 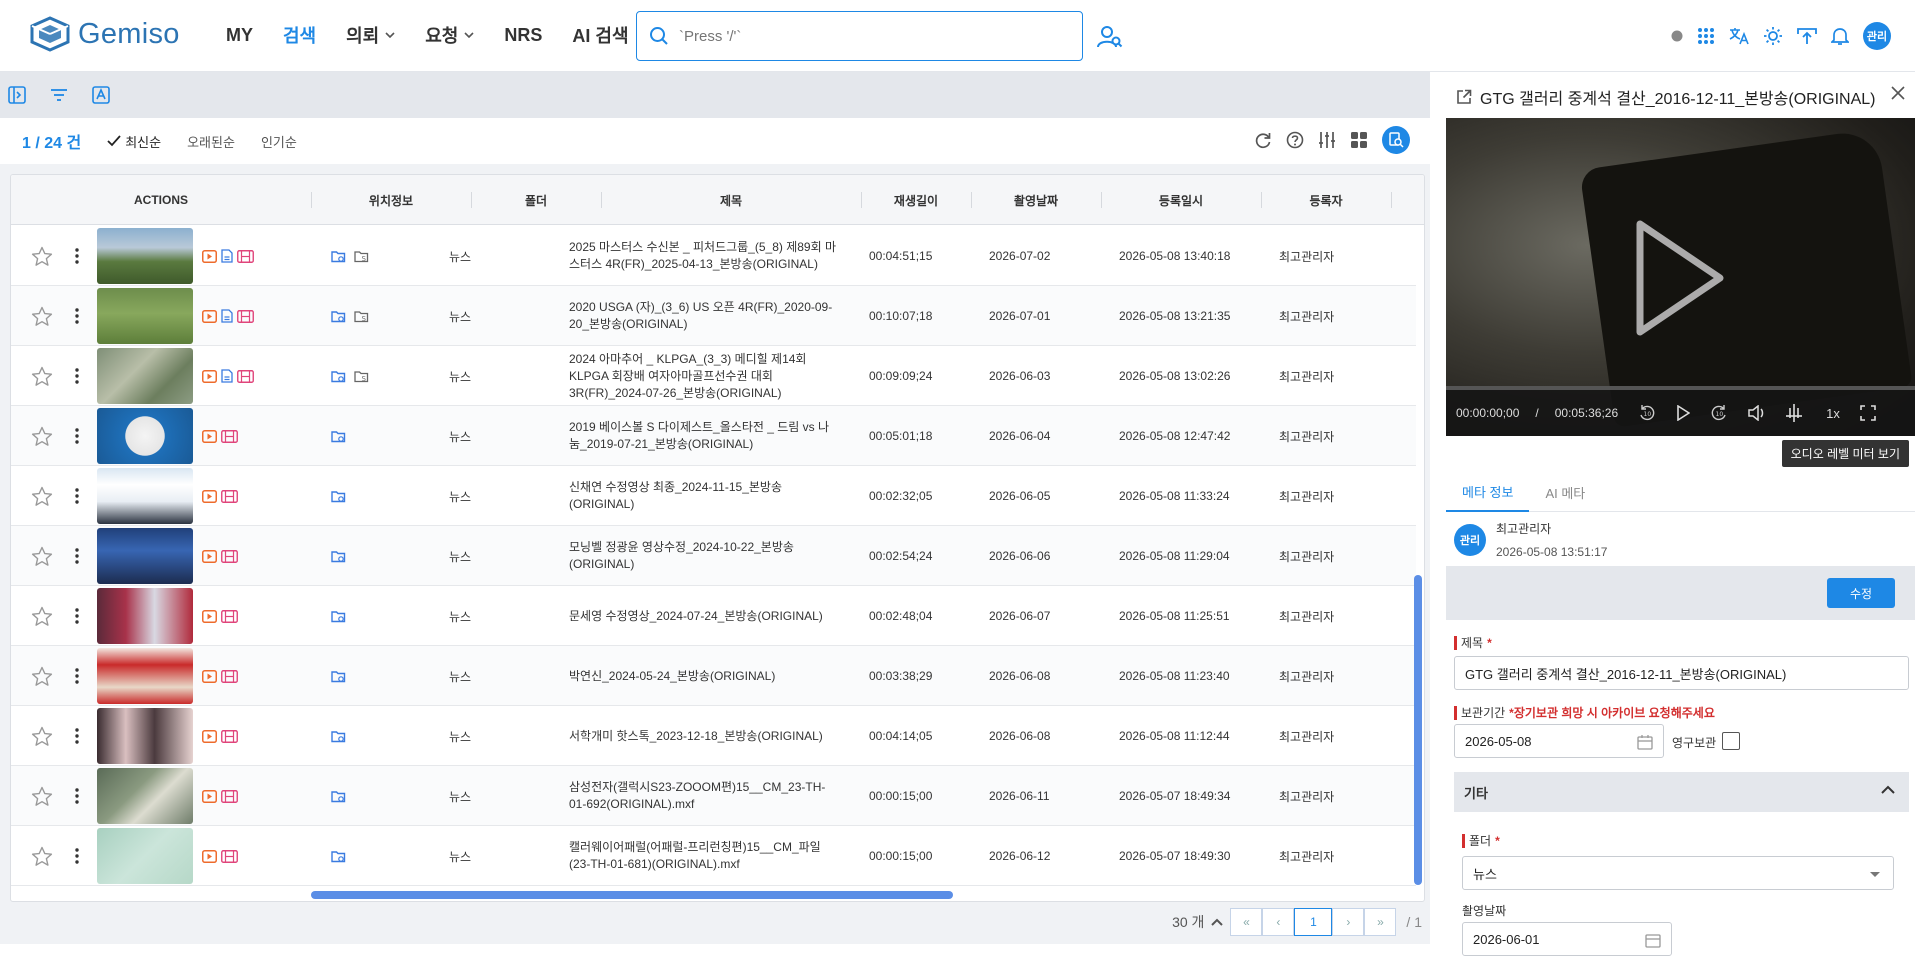 What do you see at coordinates (1313, 922) in the screenshot?
I see `current-page-button: 1` at bounding box center [1313, 922].